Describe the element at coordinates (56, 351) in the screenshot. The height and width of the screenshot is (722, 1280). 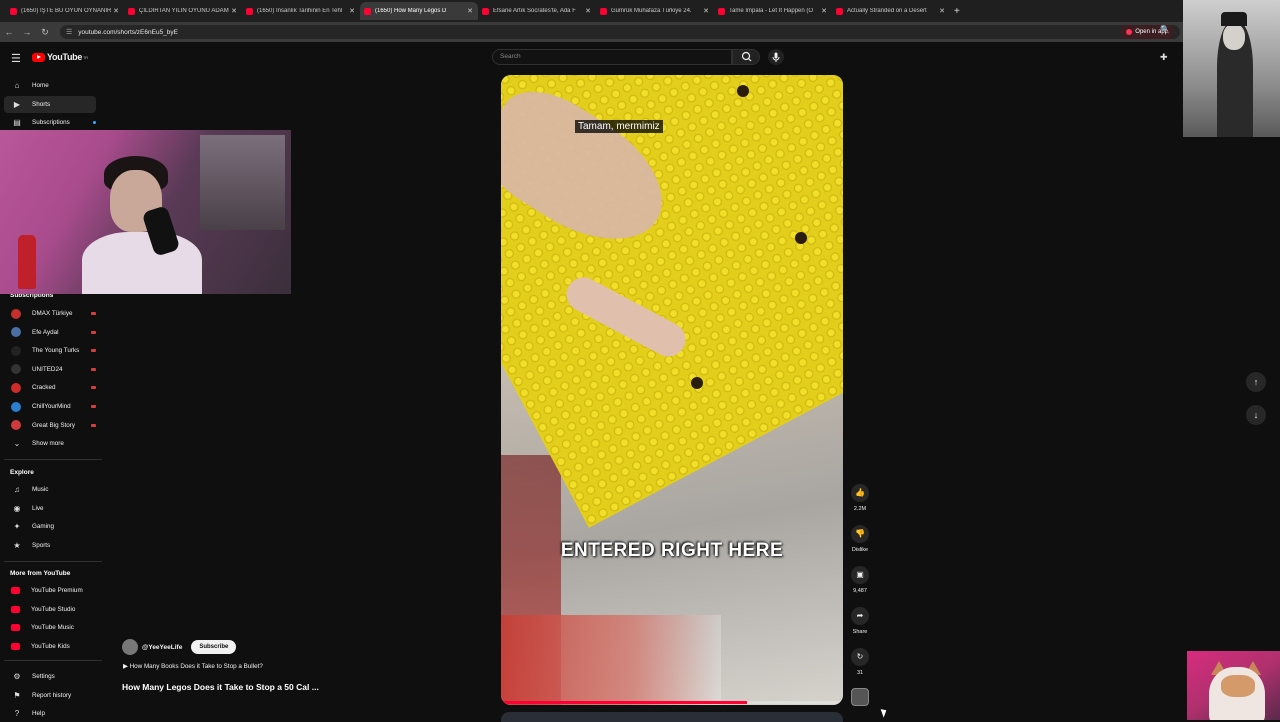
I see `sidebar-item-label: The Young Turks` at that location.